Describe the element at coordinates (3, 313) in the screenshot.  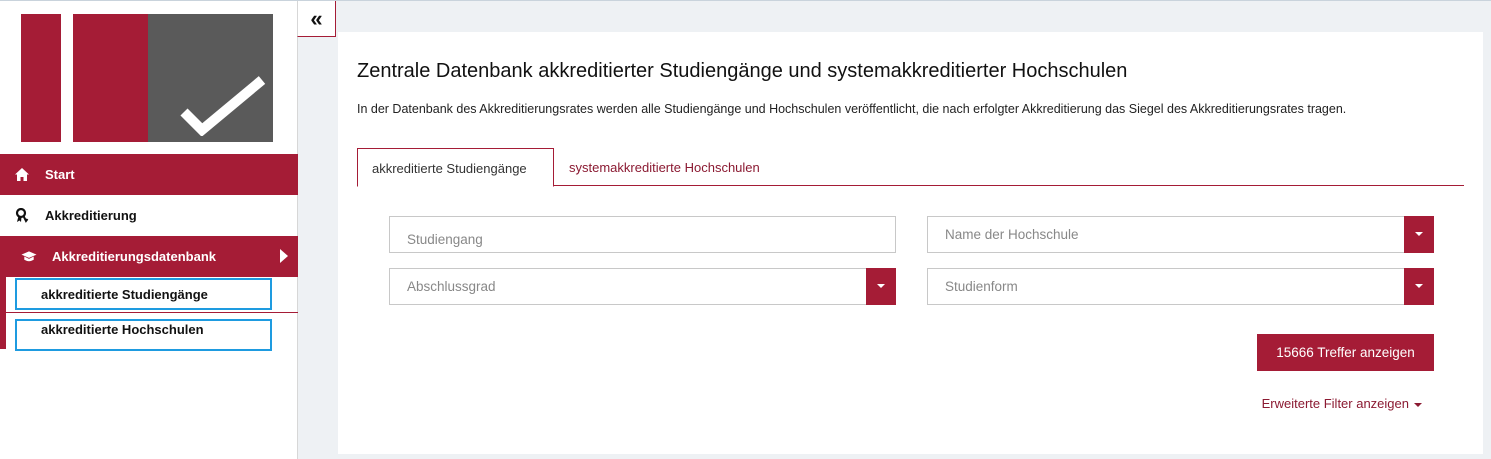
I see `subnav-indicator` at that location.